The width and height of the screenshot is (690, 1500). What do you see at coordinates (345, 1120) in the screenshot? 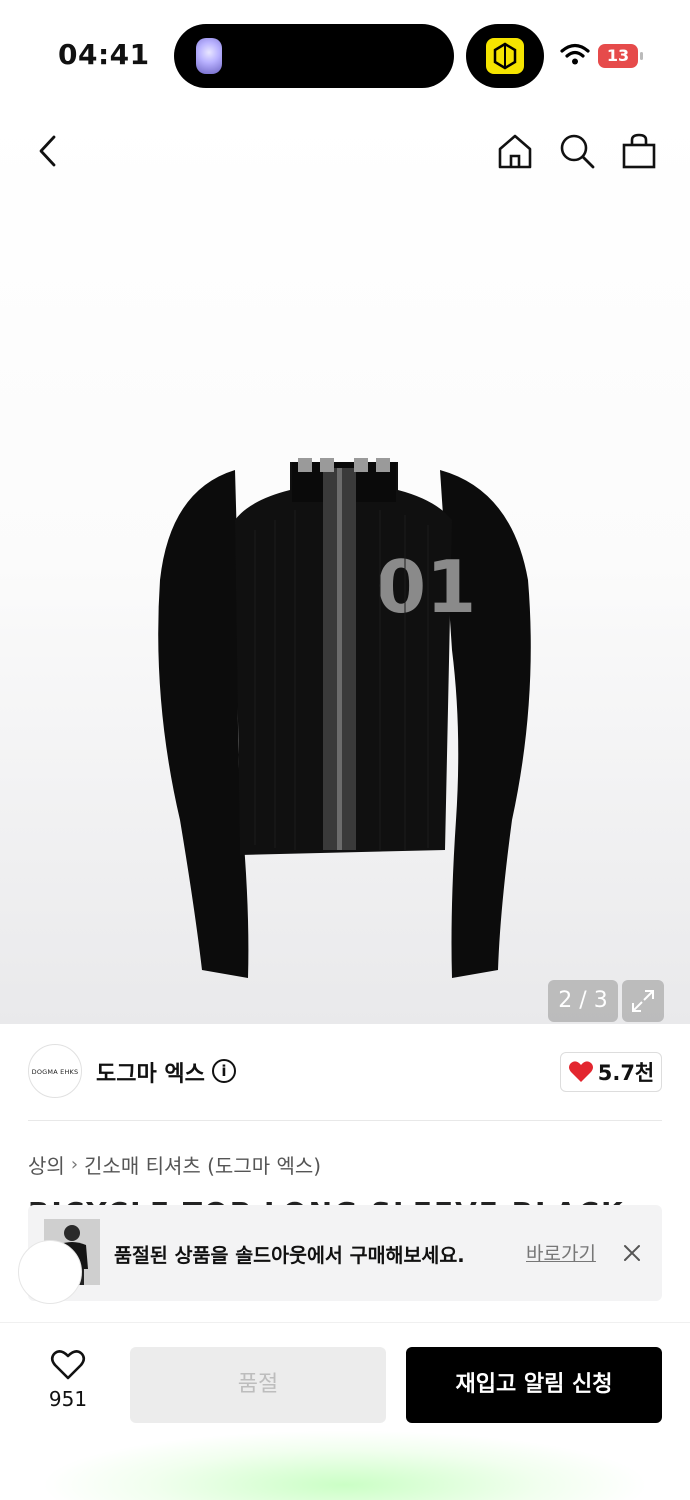
I see `divider` at bounding box center [345, 1120].